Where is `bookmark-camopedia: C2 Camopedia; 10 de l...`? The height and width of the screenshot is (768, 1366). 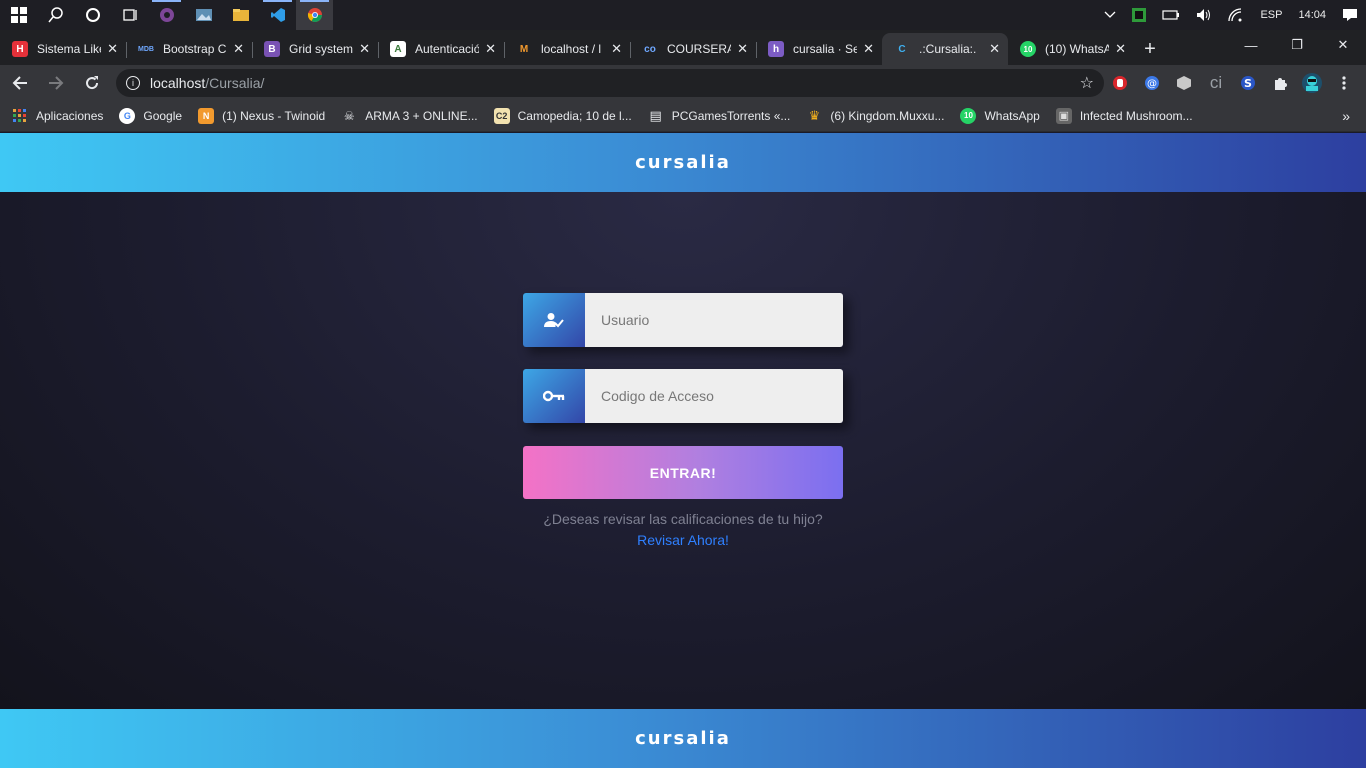
bookmark-camopedia: C2 Camopedia; 10 de l... is located at coordinates (562, 115).